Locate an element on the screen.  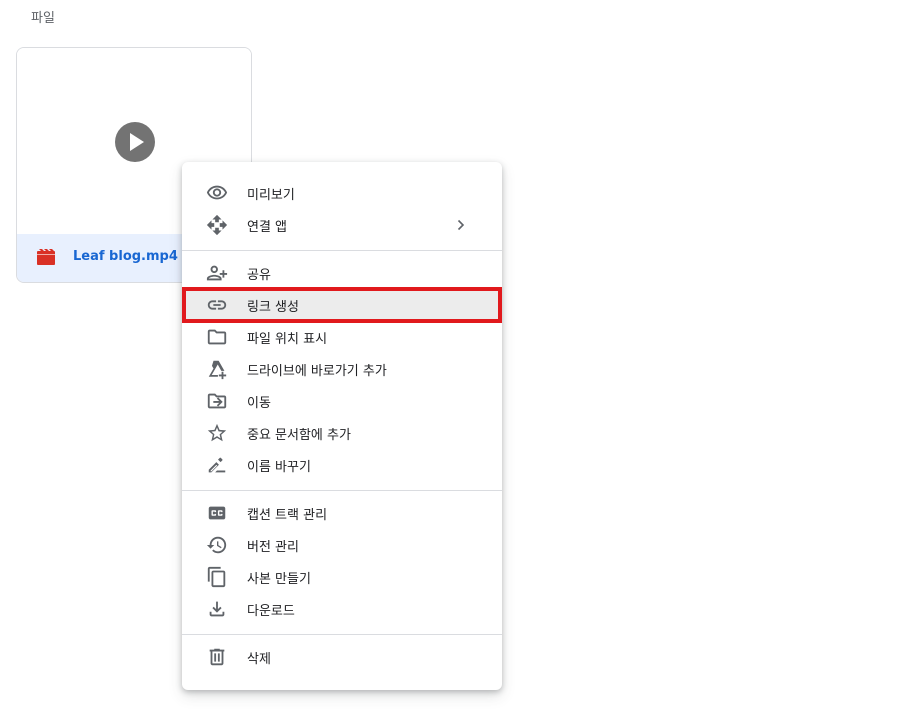
menu-item-label: 링크 생성 is located at coordinates (273, 307).